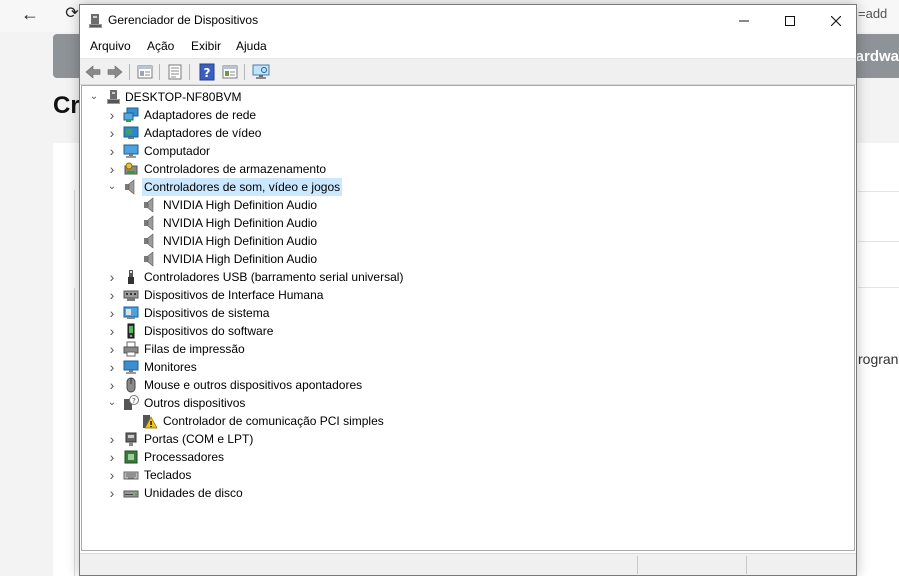 The width and height of the screenshot is (899, 576). Describe the element at coordinates (206, 46) in the screenshot. I see `menu-exibir: Exibir` at that location.